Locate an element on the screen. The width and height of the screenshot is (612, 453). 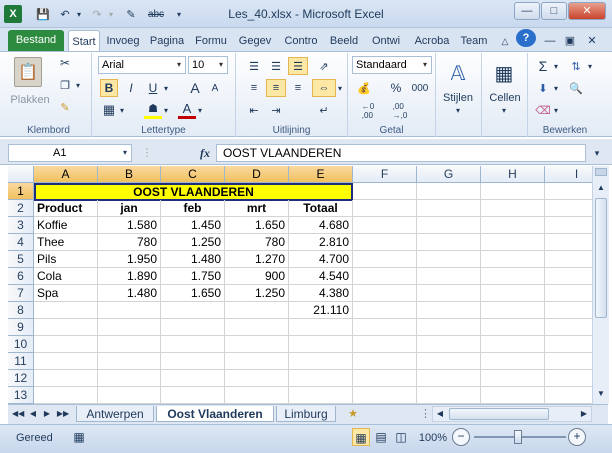
underline-button: U is located at coordinates (153, 88).